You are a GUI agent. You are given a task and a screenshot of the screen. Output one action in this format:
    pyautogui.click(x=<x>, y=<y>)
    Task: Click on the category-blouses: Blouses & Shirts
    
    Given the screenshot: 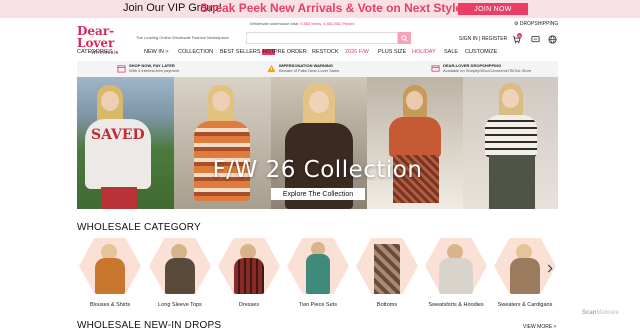 What is the action you would take?
    pyautogui.click(x=110, y=273)
    